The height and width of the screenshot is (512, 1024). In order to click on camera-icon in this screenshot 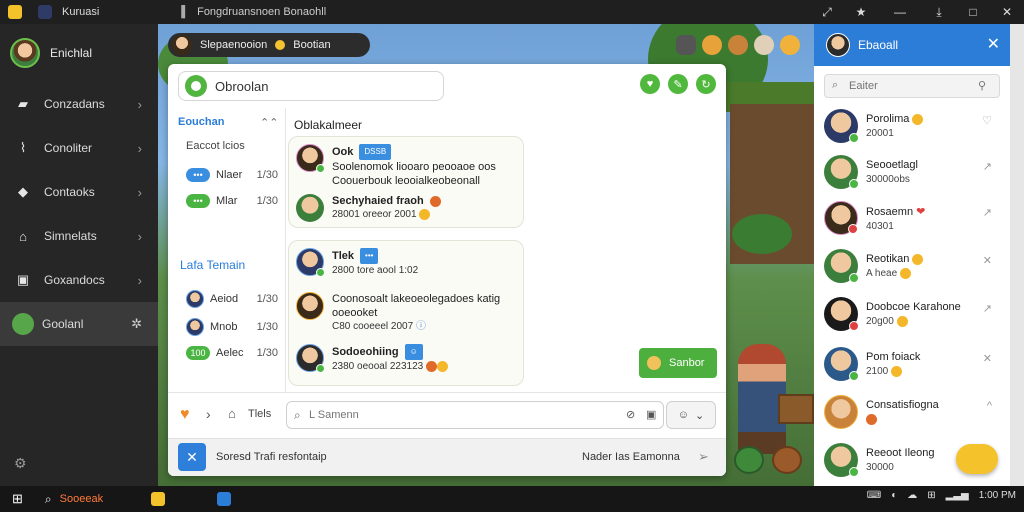, I will do `click(686, 45)`.